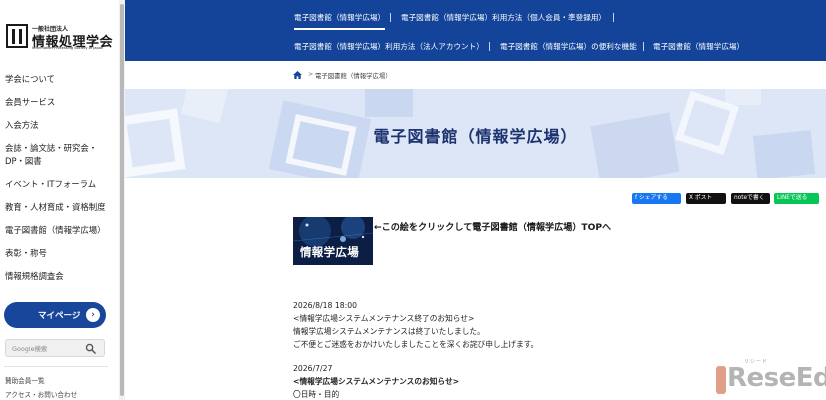 The image size is (826, 400). I want to click on post-title: <情報学広場システムメンテナンスのお知らせ>, so click(376, 381).